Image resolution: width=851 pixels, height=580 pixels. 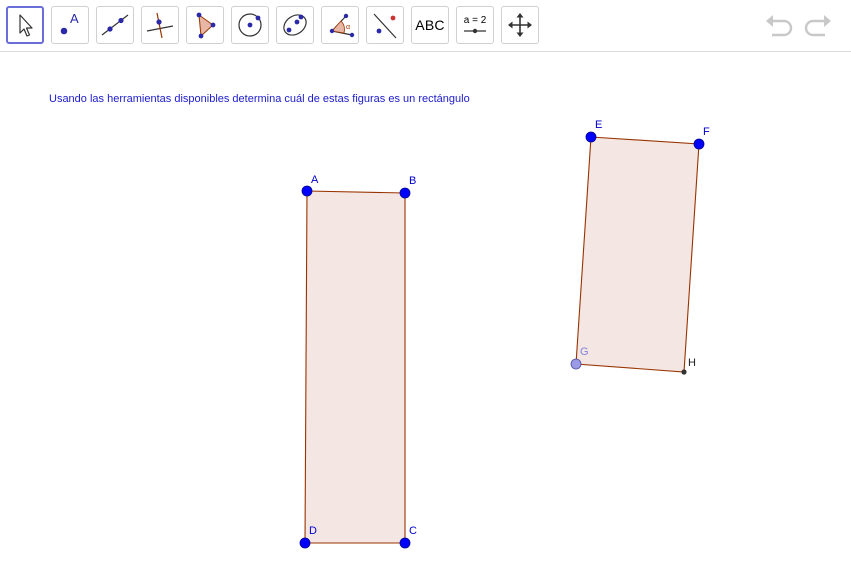 What do you see at coordinates (305, 543) in the screenshot?
I see `point-d` at bounding box center [305, 543].